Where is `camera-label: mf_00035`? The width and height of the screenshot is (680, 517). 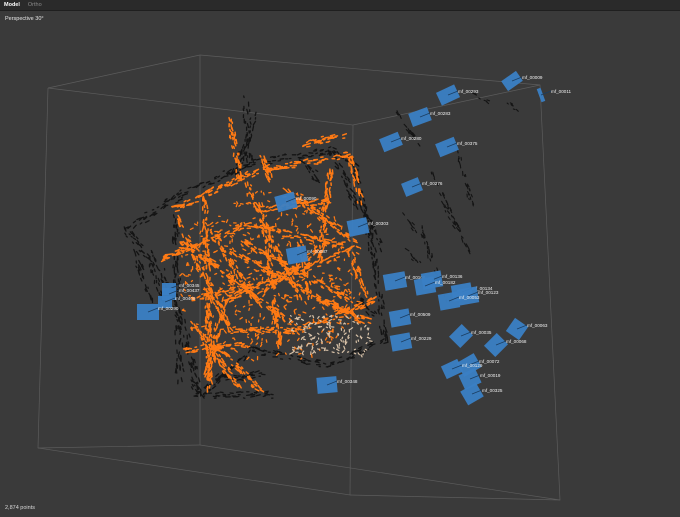 camera-label: mf_00035 is located at coordinates (481, 332).